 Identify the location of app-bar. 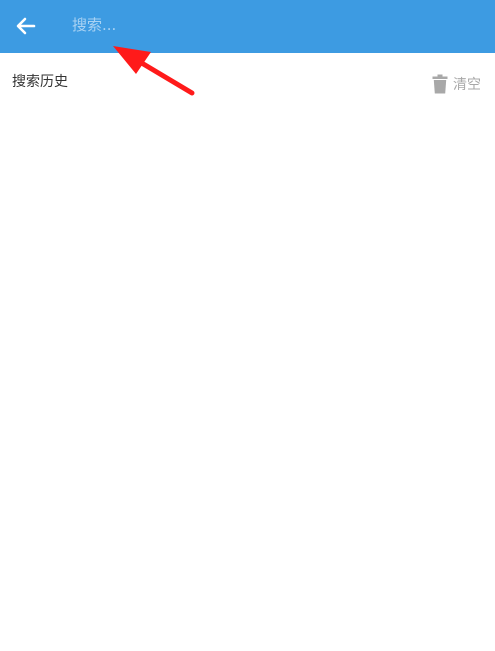
(247, 26).